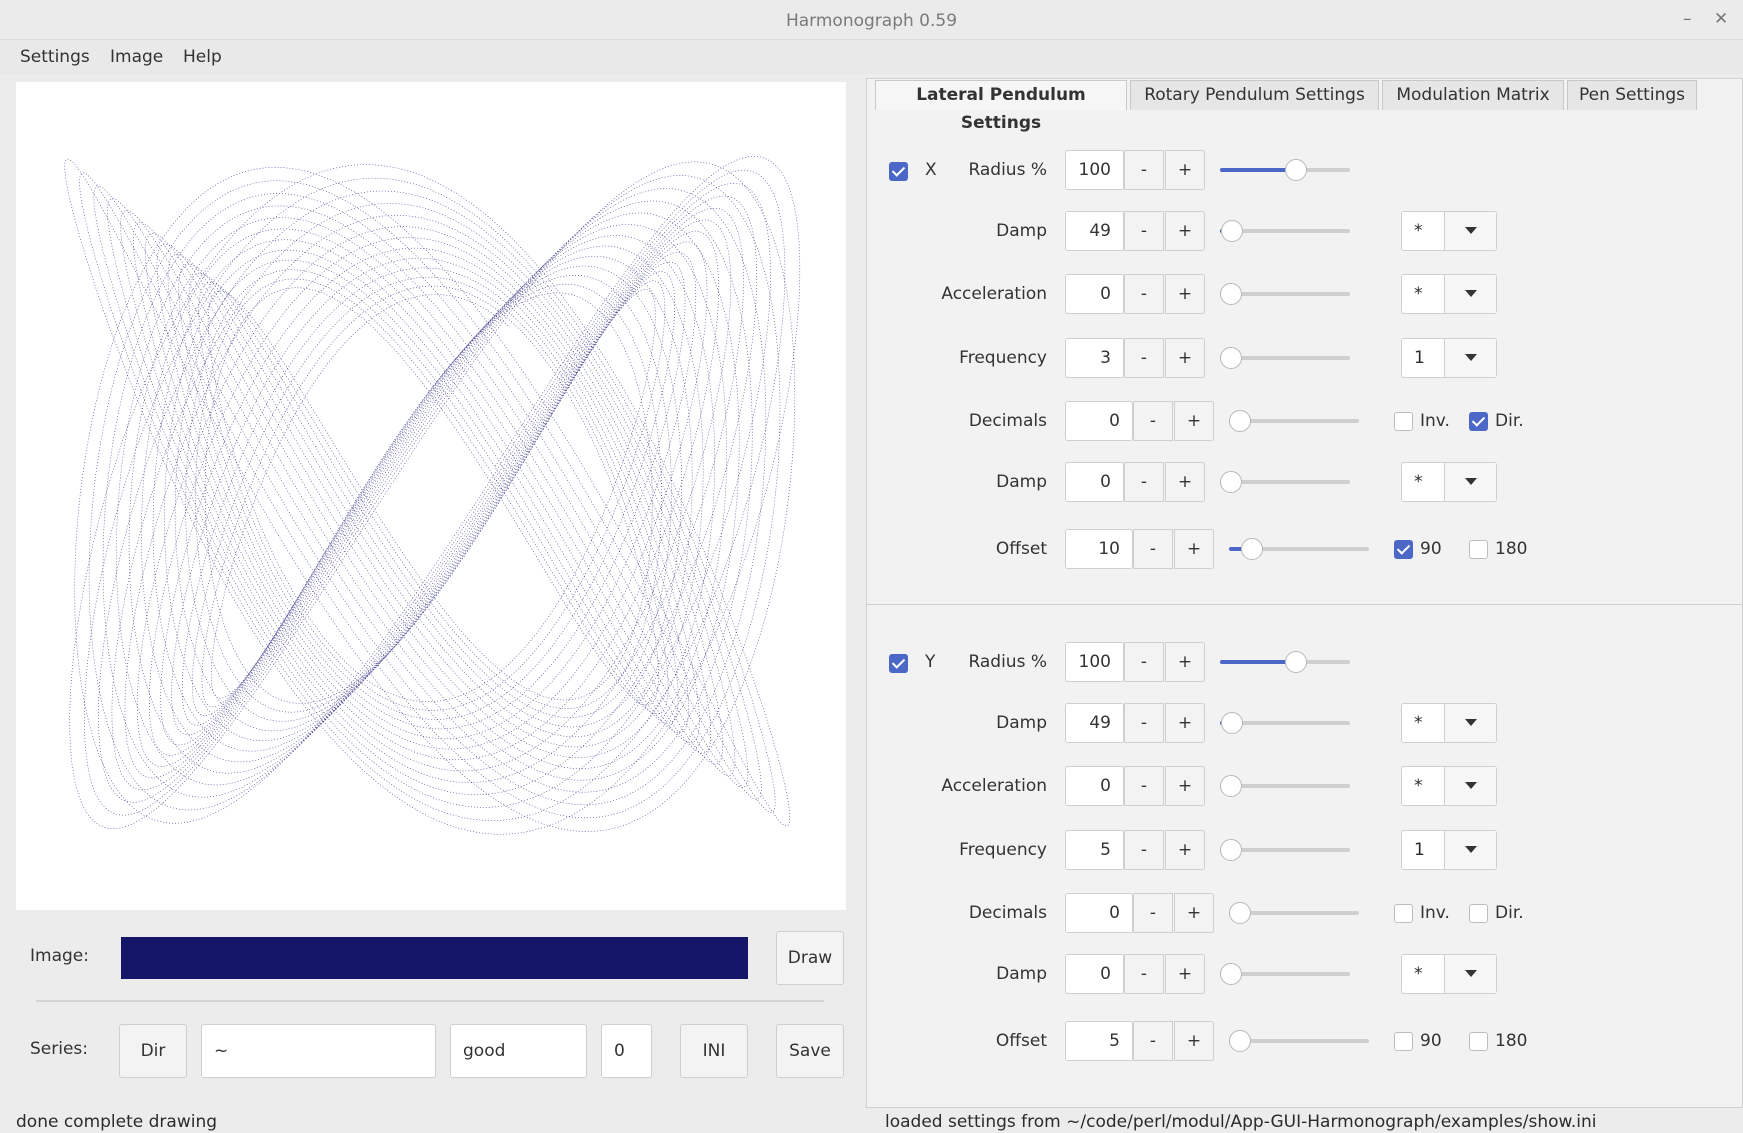 The width and height of the screenshot is (1743, 1133). Describe the element at coordinates (55, 57) in the screenshot. I see `menu-settings: Settings` at that location.